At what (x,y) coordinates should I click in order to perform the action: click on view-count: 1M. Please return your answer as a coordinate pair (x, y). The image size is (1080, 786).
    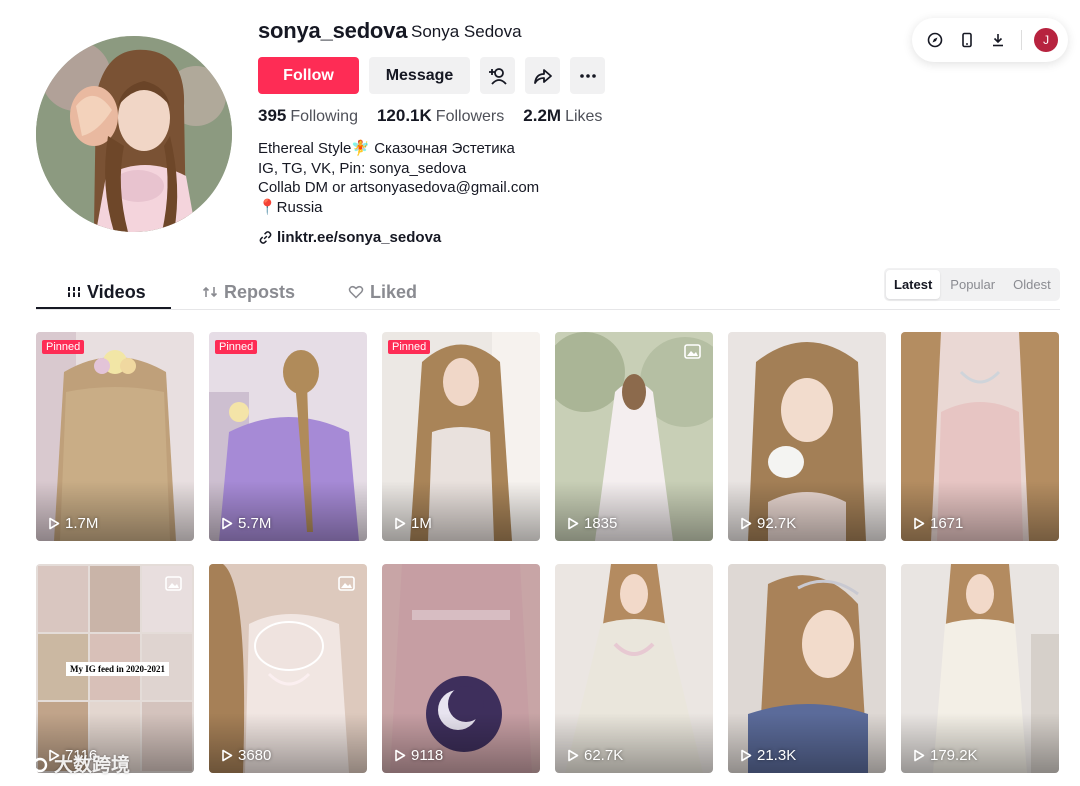
    Looking at the image, I should click on (413, 523).